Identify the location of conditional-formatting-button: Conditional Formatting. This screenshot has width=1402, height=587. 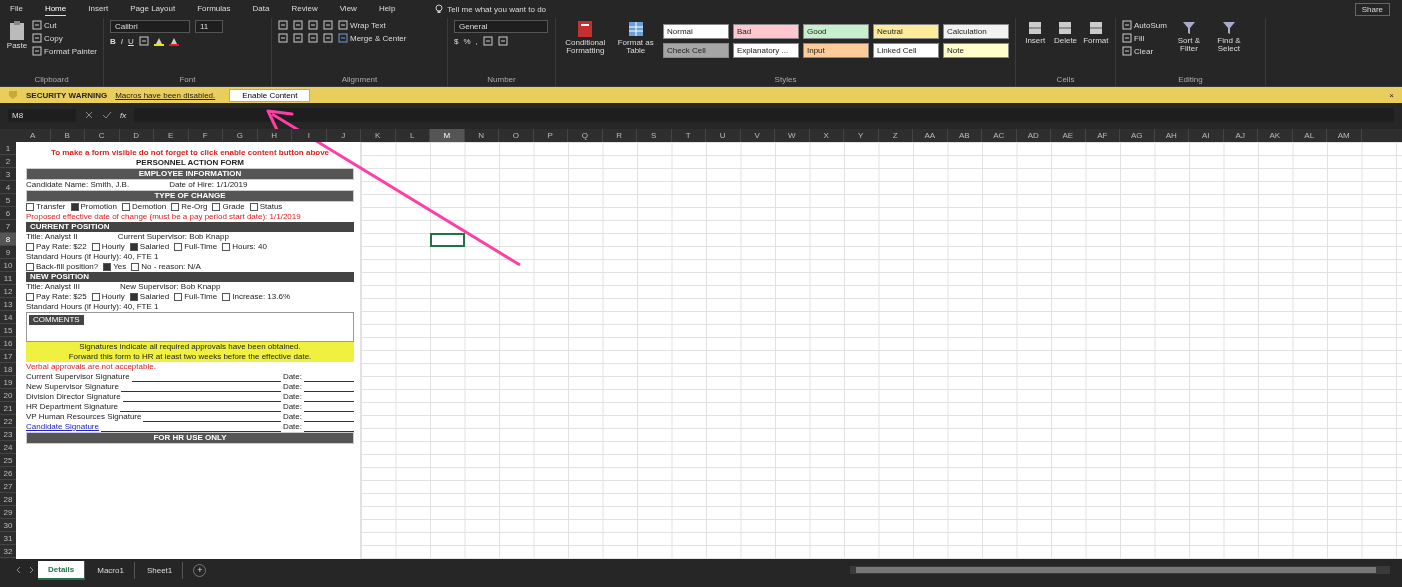
(585, 38).